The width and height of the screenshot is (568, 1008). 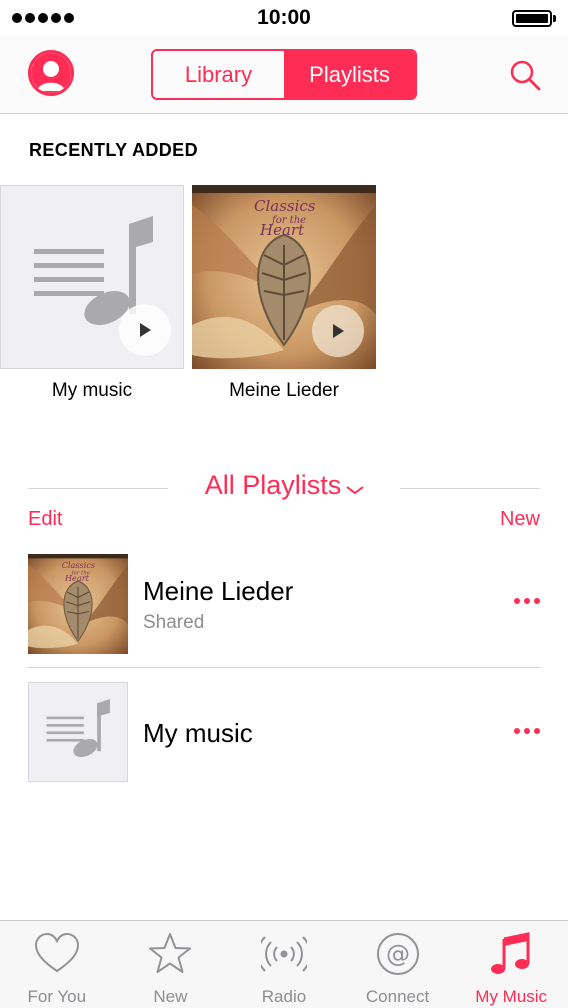 I want to click on tab-bar: For You New Radio @ Connect My Music, so click(x=284, y=964).